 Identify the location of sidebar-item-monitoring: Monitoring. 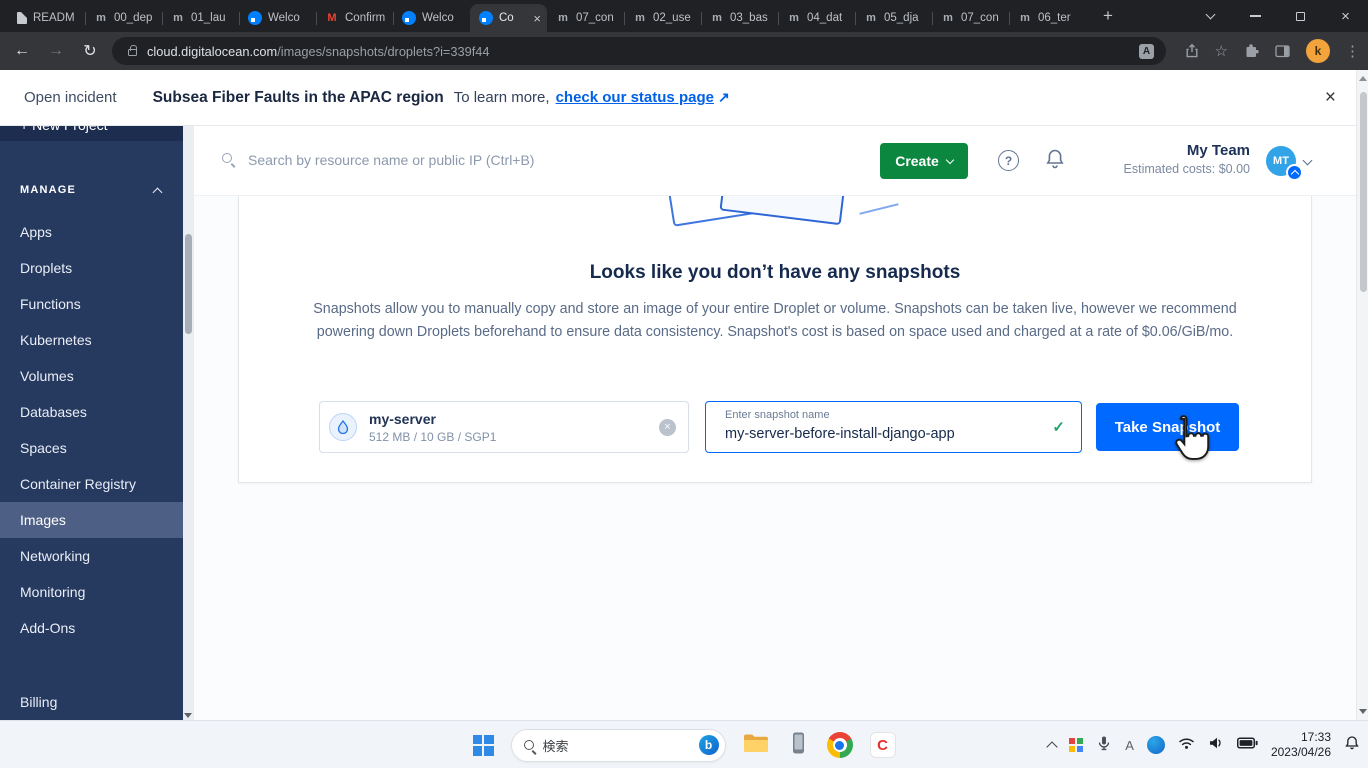
(91, 592).